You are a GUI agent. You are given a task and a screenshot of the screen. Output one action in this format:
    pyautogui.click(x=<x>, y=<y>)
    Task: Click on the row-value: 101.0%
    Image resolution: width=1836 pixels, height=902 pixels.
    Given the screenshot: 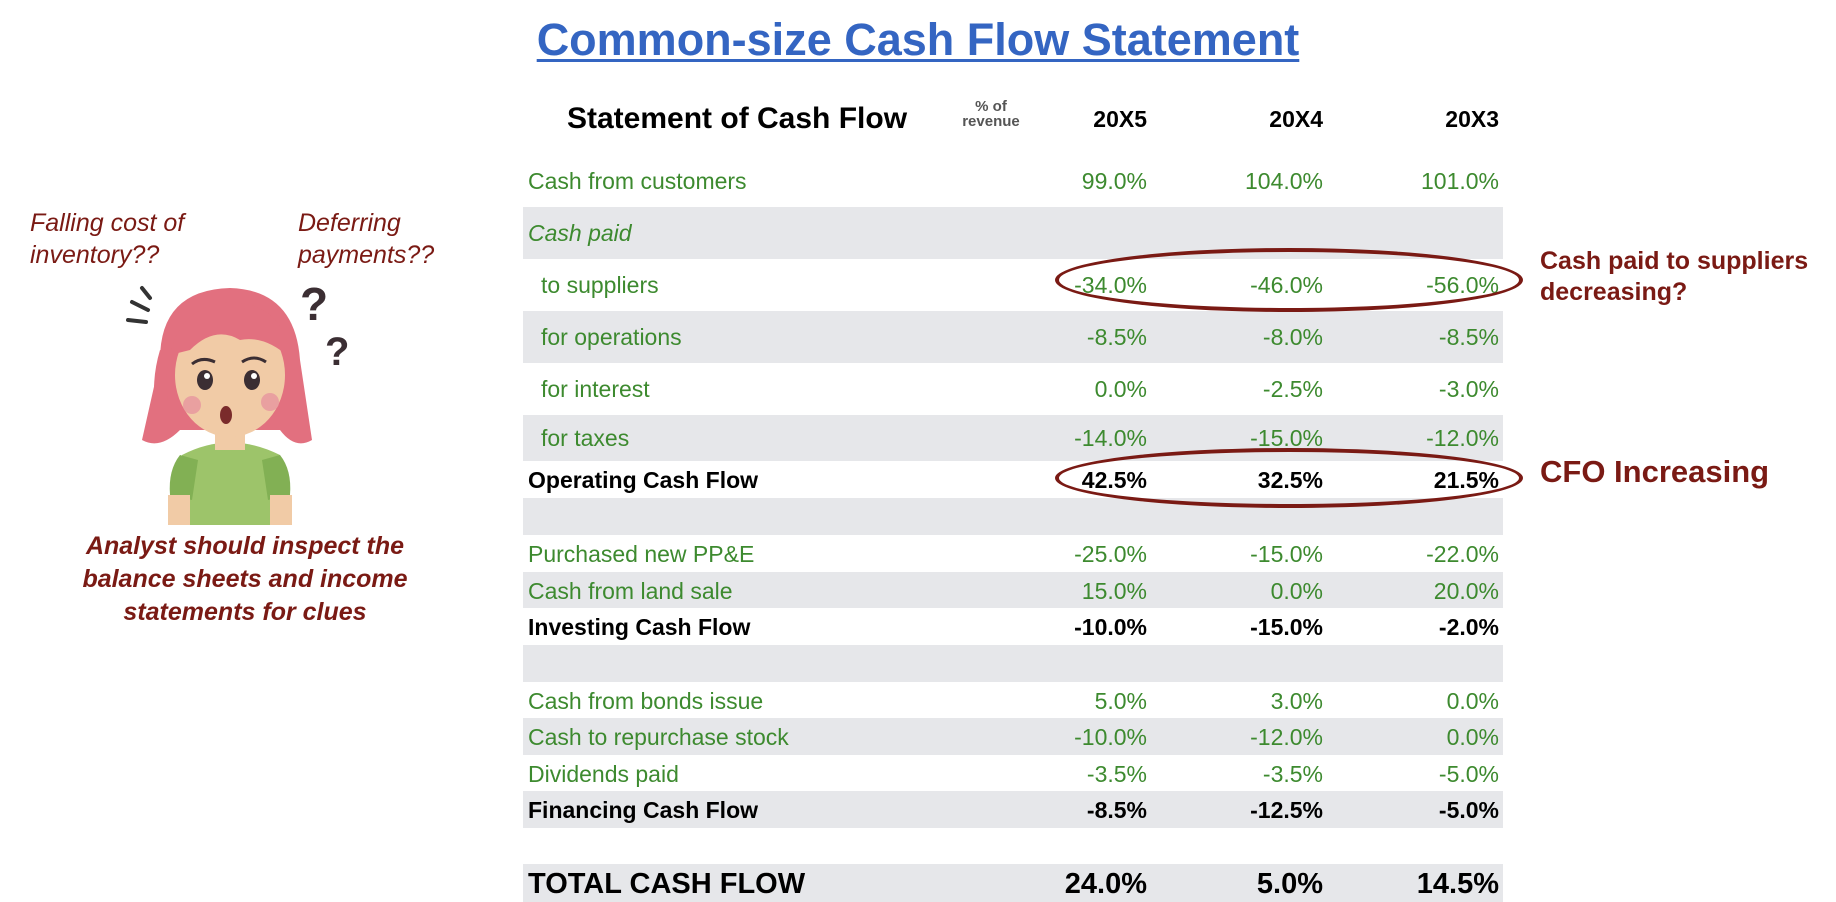 What is the action you would take?
    pyautogui.click(x=1459, y=181)
    